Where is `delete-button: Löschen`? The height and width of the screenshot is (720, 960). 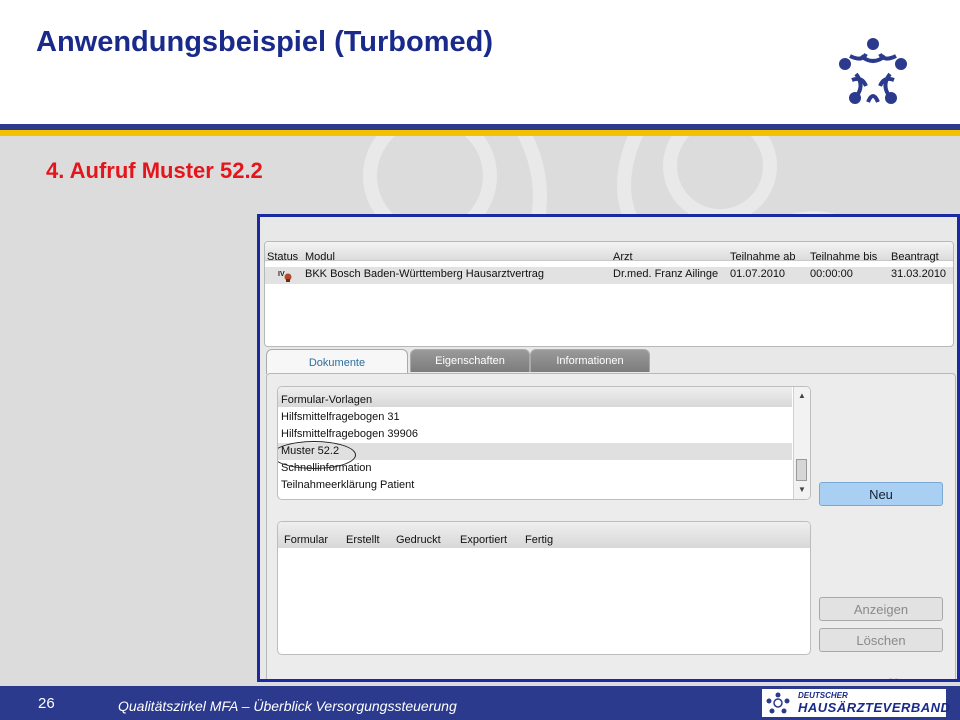
delete-button: Löschen is located at coordinates (881, 640).